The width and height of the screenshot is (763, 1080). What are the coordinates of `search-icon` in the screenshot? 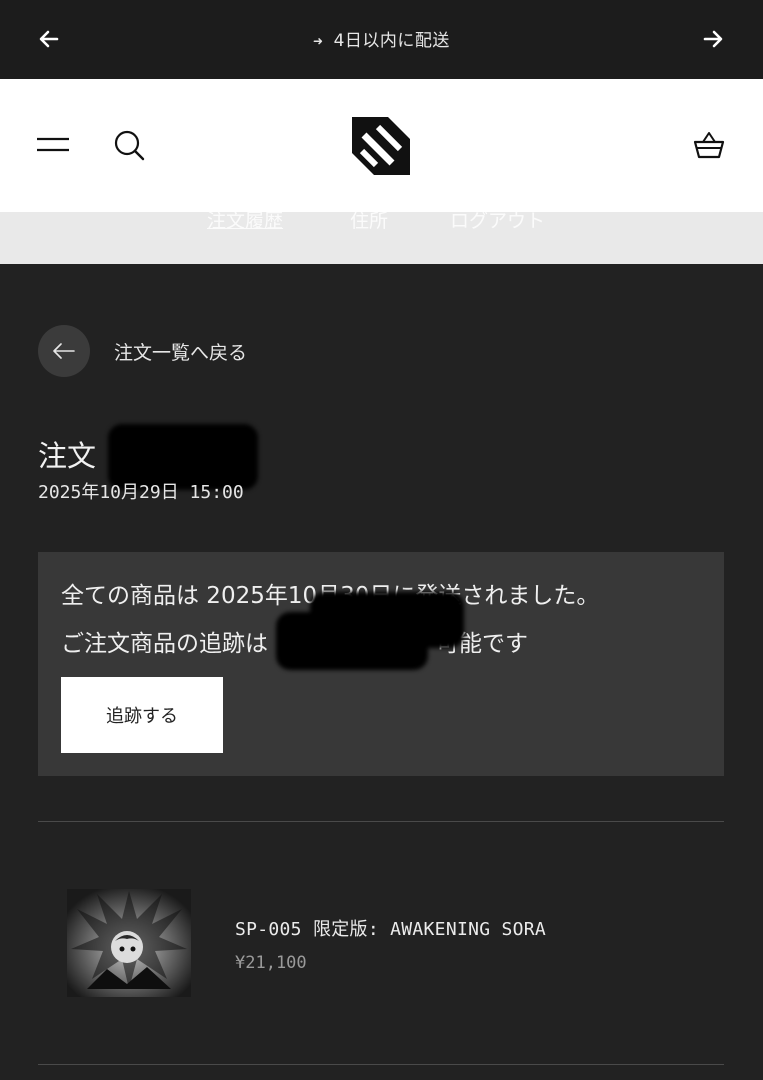 It's located at (129, 145).